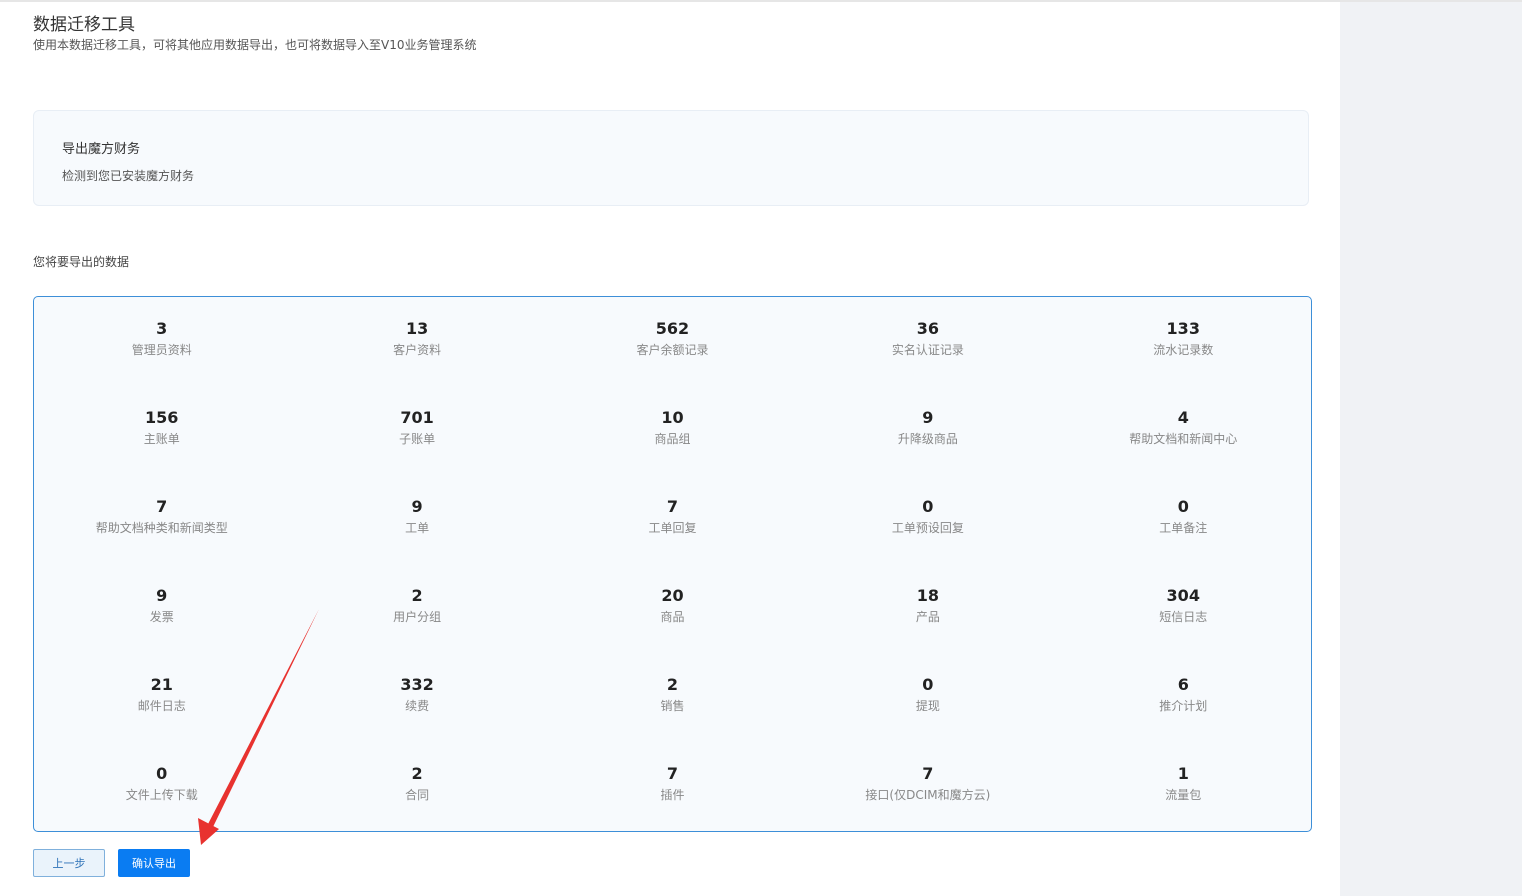 This screenshot has height=896, width=1522. What do you see at coordinates (417, 617) in the screenshot?
I see `stat-label: 用户分组` at bounding box center [417, 617].